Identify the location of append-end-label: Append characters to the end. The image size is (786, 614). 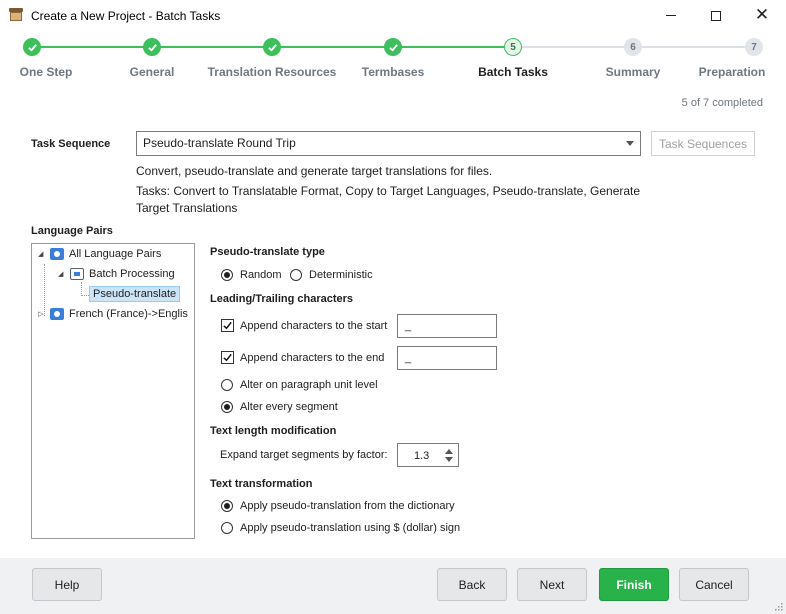
(312, 358).